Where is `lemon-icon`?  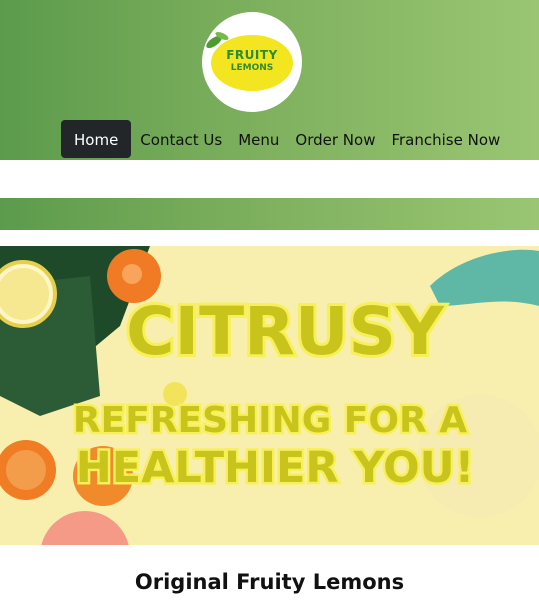 lemon-icon is located at coordinates (249, 61).